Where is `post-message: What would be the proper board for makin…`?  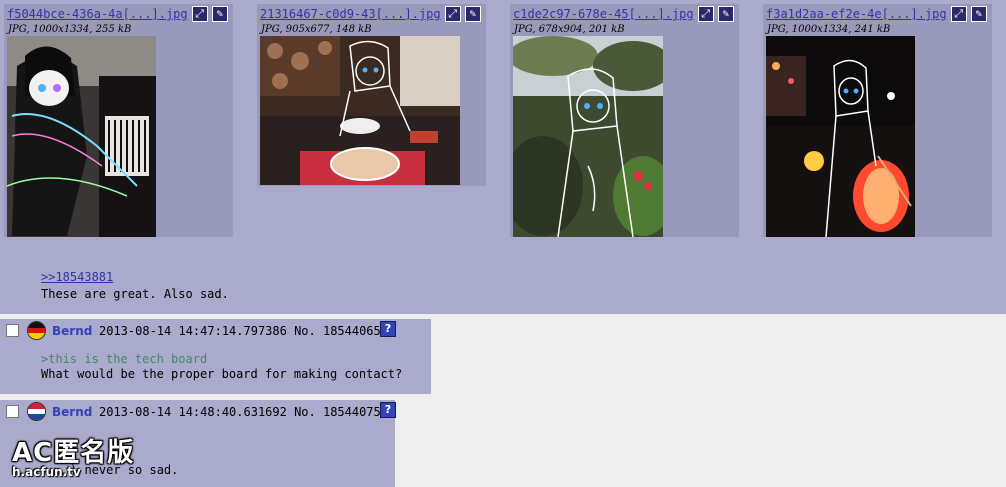 post-message: What would be the proper board for makin… is located at coordinates (222, 374).